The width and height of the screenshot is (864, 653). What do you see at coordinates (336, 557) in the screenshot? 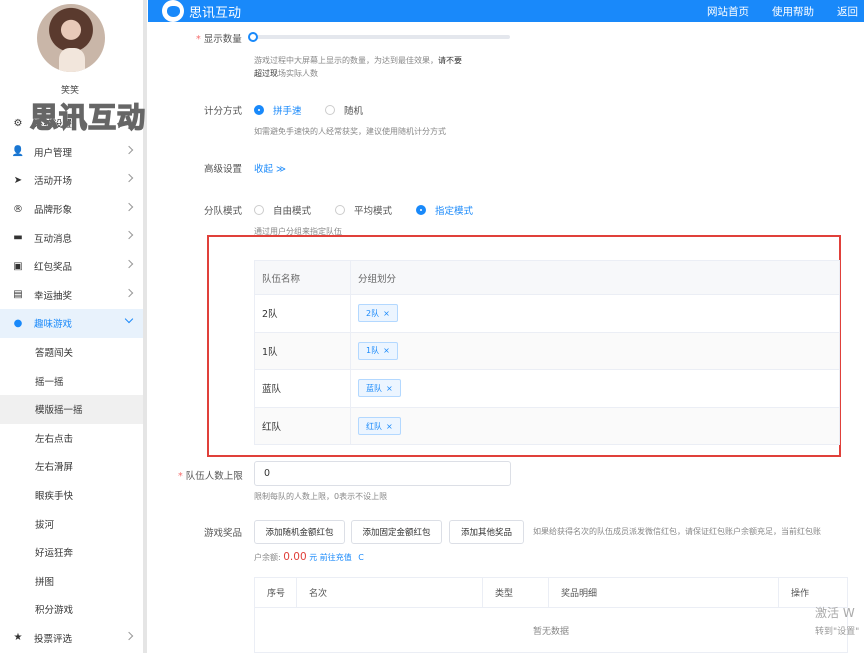
I see `recharge-link: 前往充值` at bounding box center [336, 557].